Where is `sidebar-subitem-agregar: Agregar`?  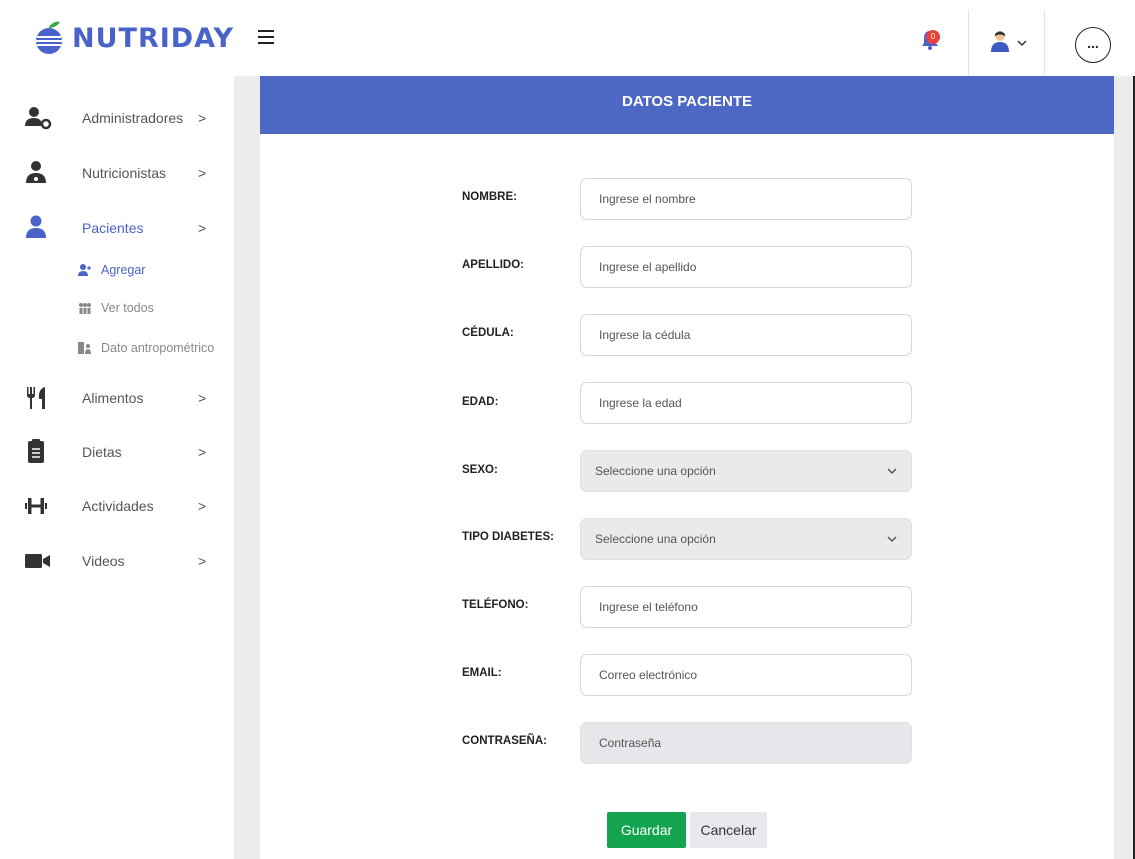
sidebar-subitem-agregar: Agregar is located at coordinates (117, 270).